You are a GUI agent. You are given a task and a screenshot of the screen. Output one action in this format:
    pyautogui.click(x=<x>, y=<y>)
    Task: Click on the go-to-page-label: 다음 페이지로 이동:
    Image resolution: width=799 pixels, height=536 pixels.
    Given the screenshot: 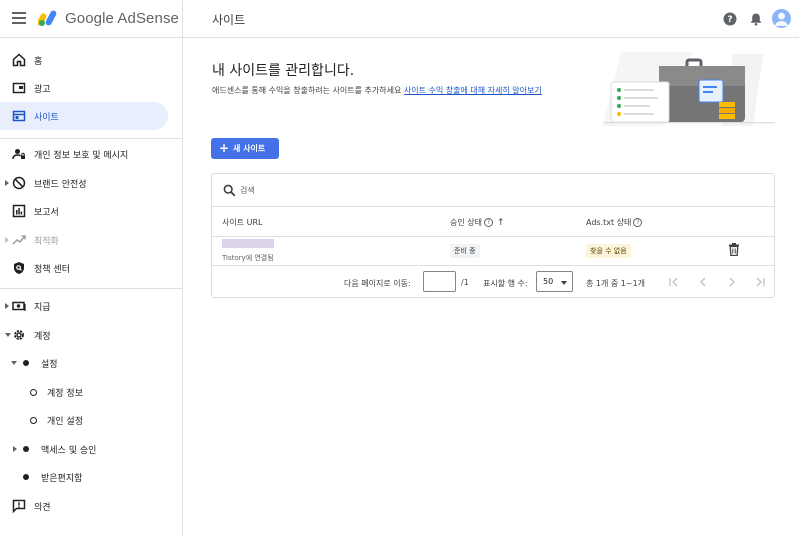 What is the action you would take?
    pyautogui.click(x=377, y=283)
    